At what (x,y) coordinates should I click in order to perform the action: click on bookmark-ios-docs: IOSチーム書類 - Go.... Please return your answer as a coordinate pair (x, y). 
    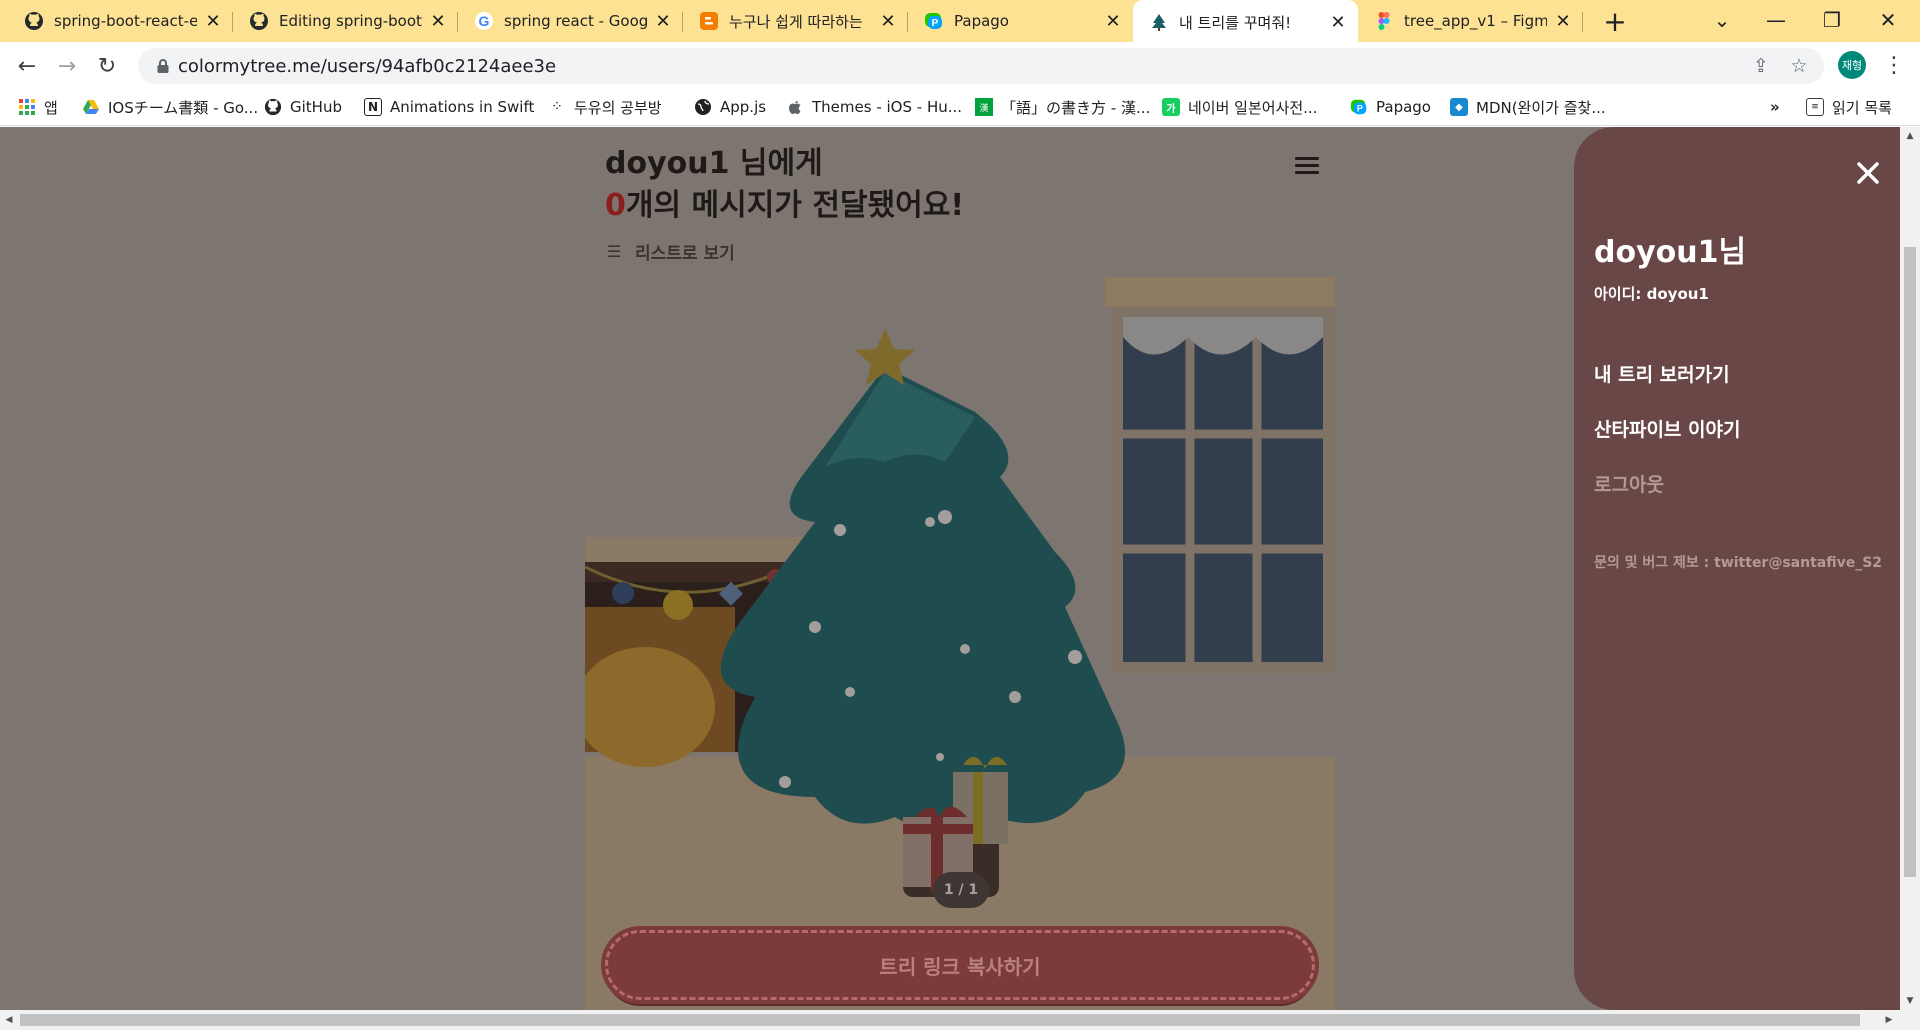
    Looking at the image, I should click on (170, 107).